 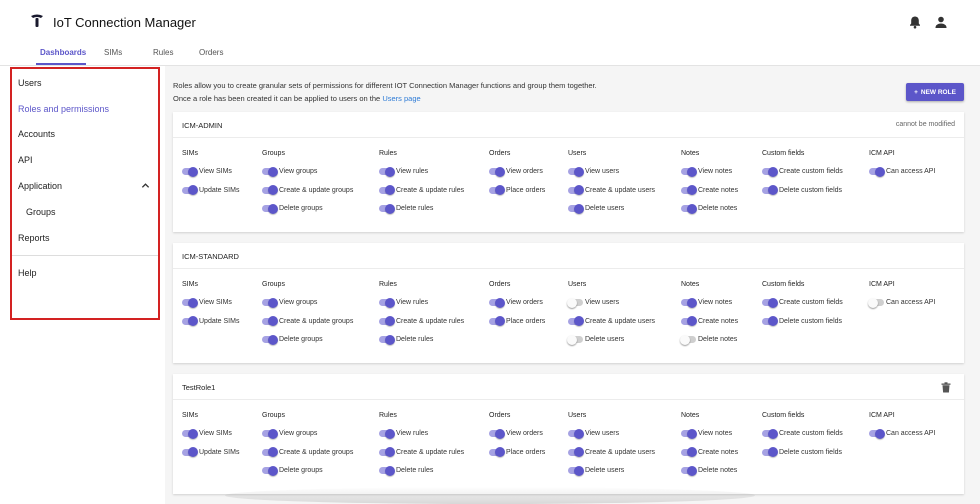 What do you see at coordinates (219, 452) in the screenshot?
I see `permission-label: Update SIMs` at bounding box center [219, 452].